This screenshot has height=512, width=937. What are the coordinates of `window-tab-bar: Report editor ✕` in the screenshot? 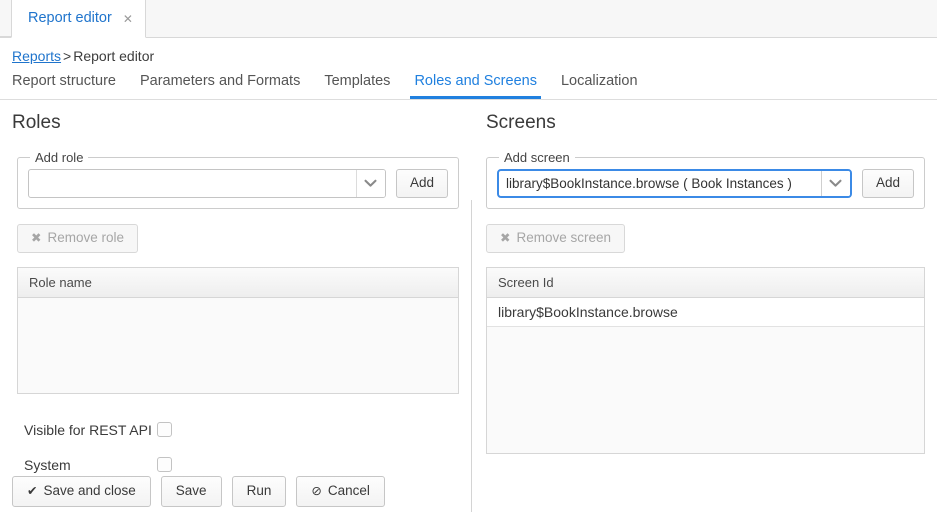 It's located at (468, 19).